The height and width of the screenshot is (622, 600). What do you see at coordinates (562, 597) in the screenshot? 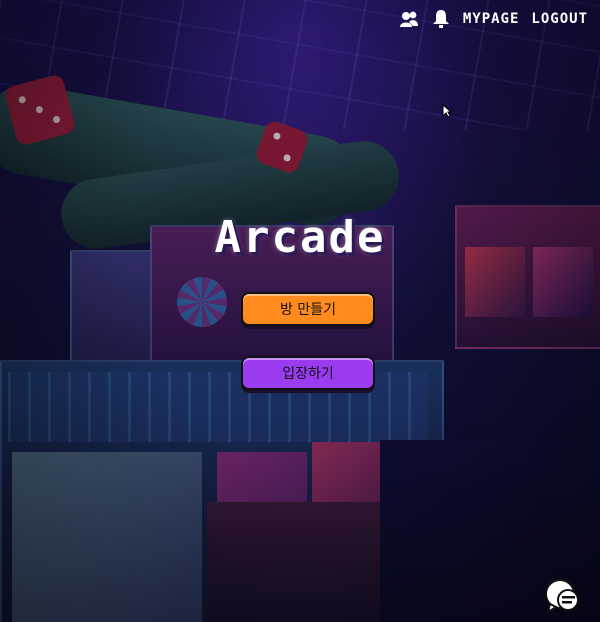
I see `chat-bubble-icon` at bounding box center [562, 597].